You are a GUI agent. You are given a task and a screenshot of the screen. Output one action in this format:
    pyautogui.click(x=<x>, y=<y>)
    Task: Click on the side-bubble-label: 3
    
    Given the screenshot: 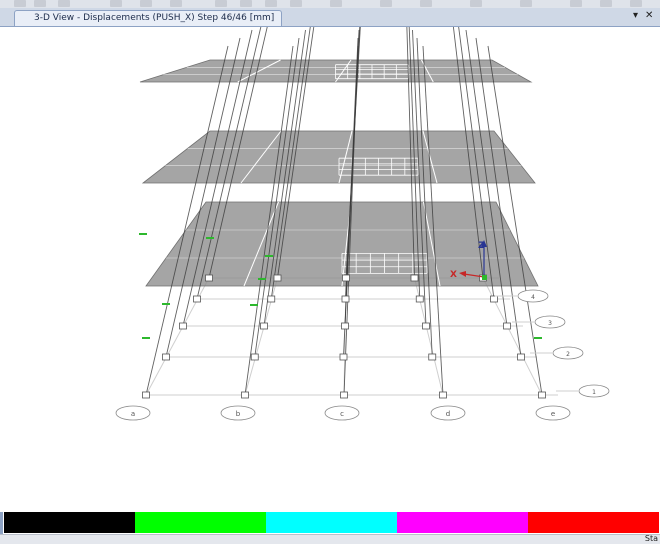 What is the action you would take?
    pyautogui.click(x=550, y=323)
    